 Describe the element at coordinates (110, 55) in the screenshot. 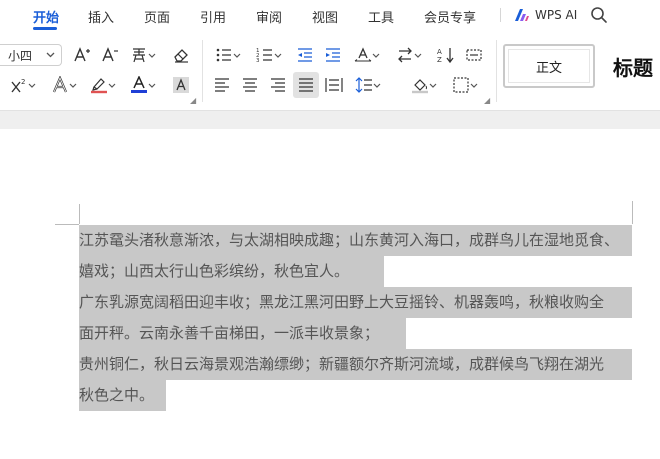

I see `decrease-font-size-icon` at that location.